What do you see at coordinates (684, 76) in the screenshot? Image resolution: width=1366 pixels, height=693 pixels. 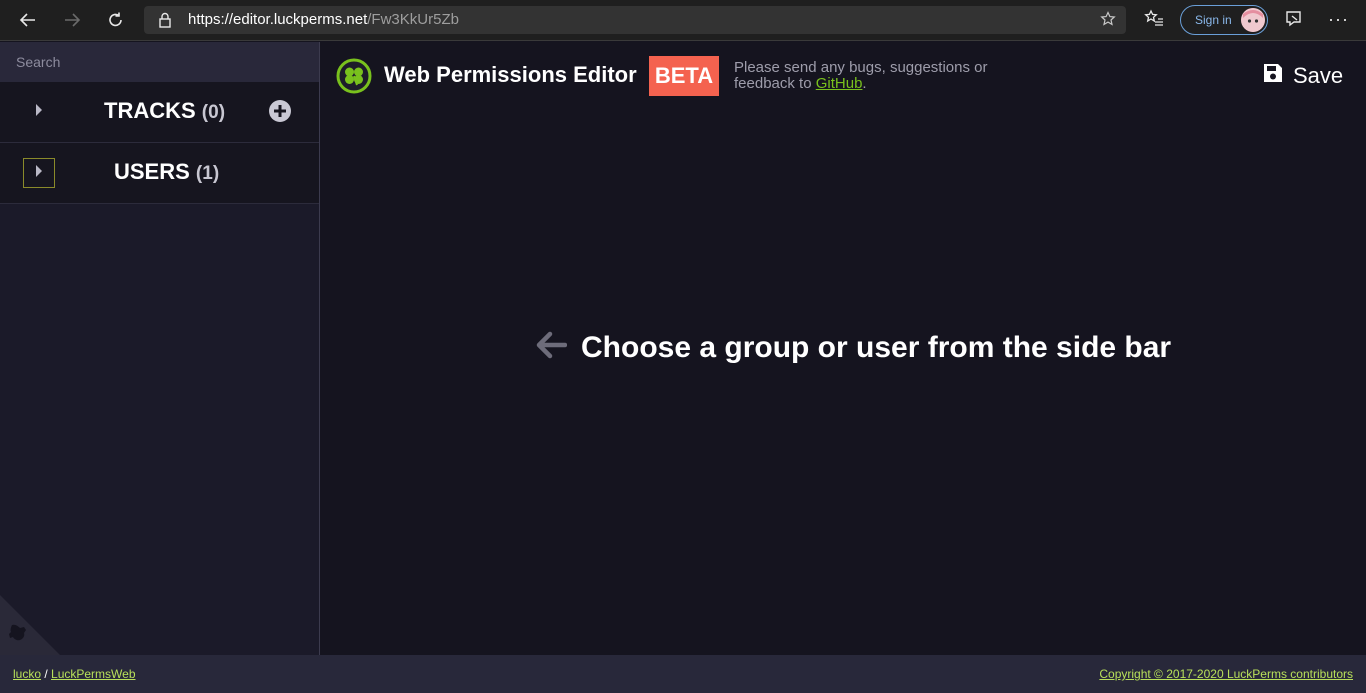 I see `beta-badge: BETA` at bounding box center [684, 76].